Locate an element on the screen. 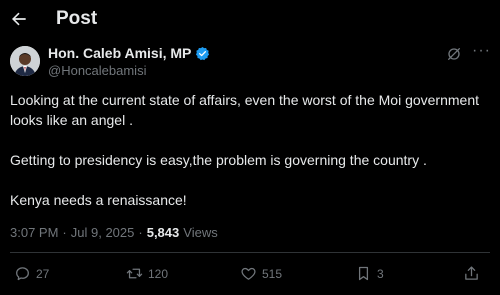 The height and width of the screenshot is (295, 500). repost-icon is located at coordinates (134, 273).